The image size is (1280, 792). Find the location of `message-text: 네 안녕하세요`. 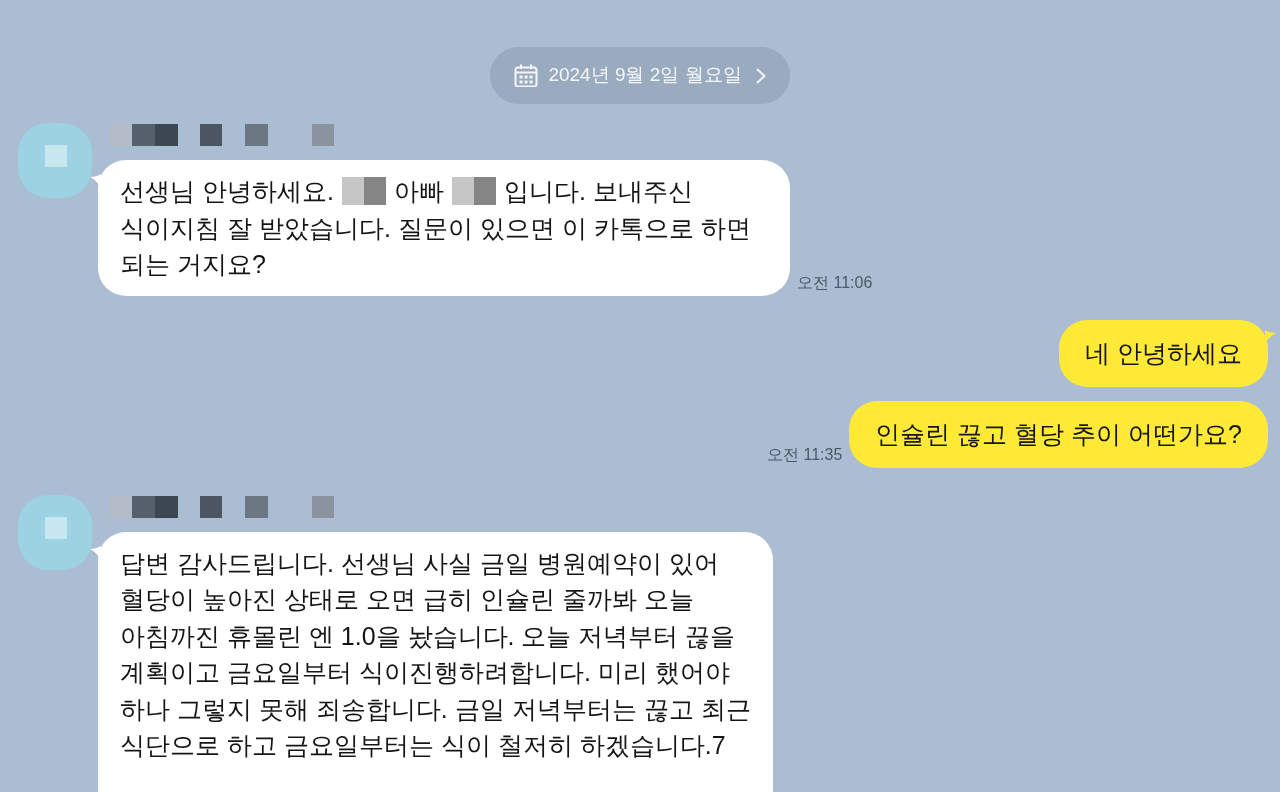

message-text: 네 안녕하세요 is located at coordinates (1163, 353).